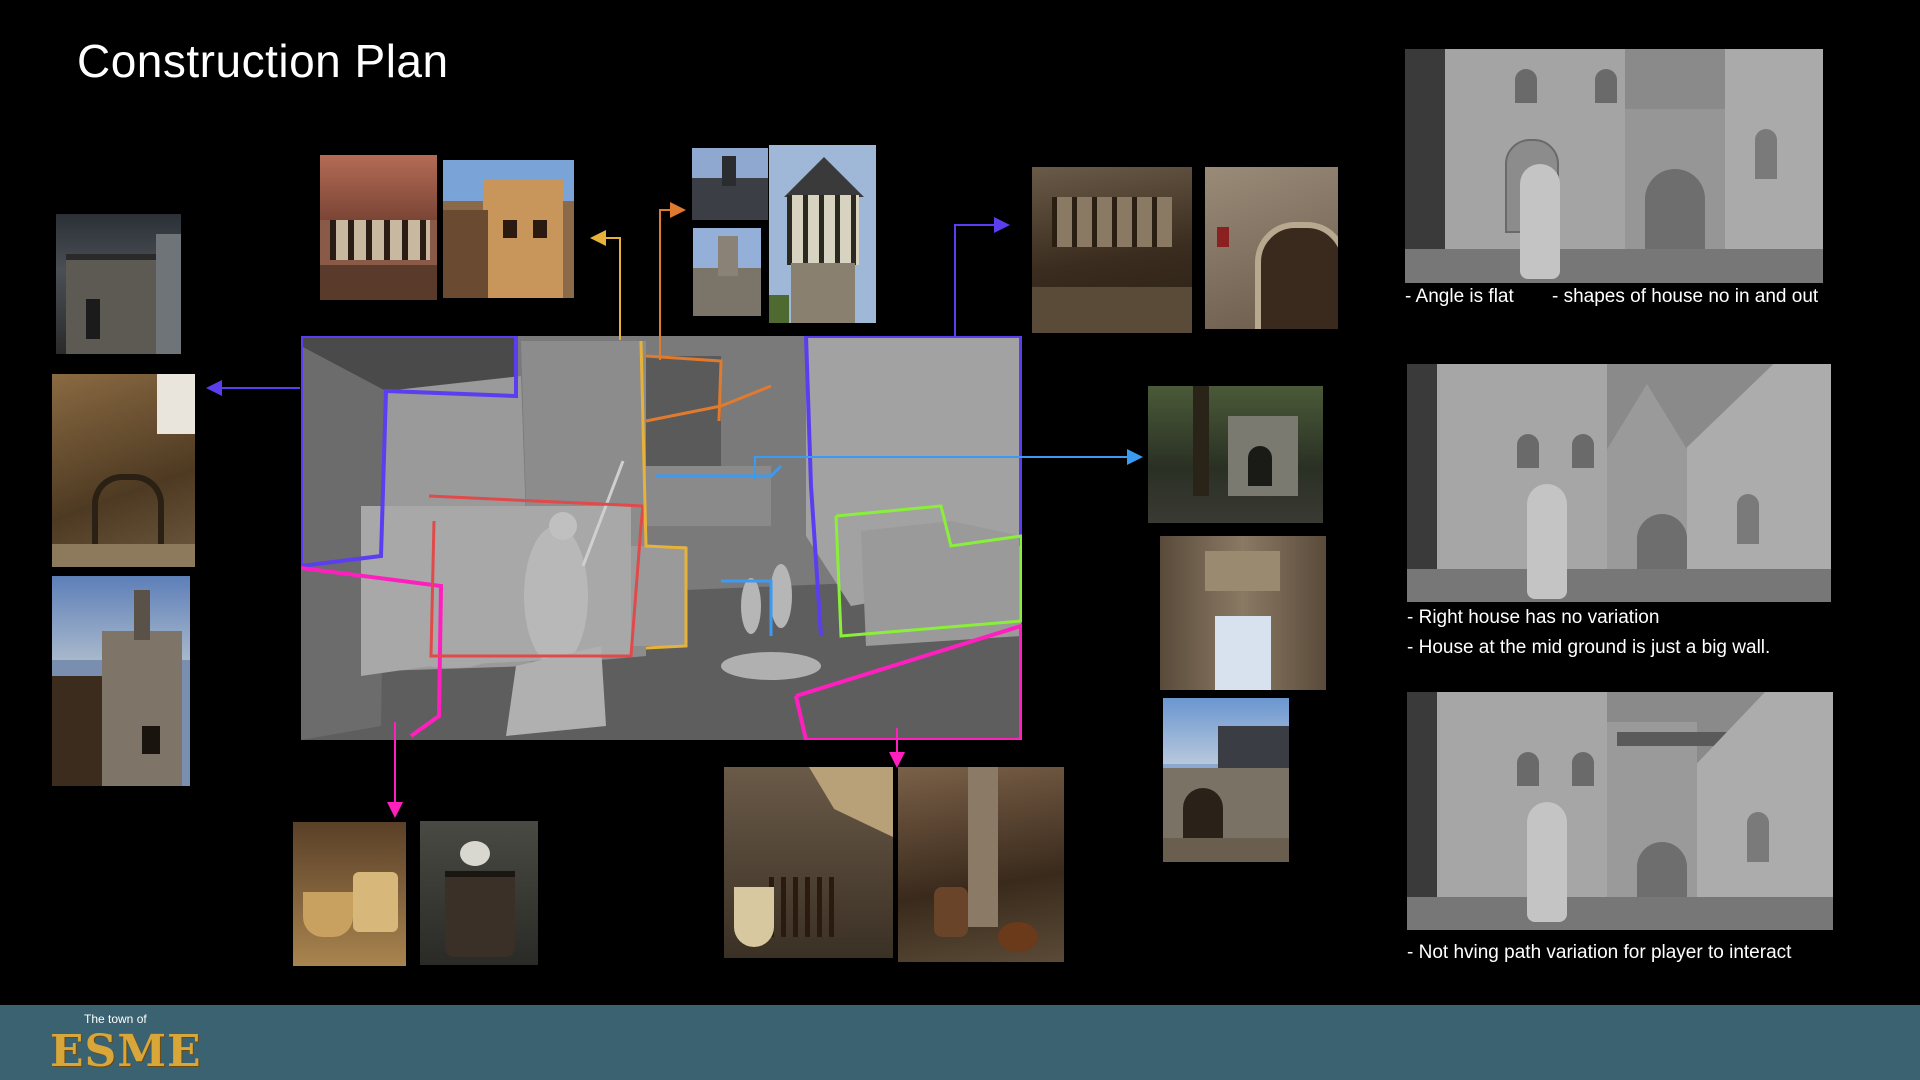  What do you see at coordinates (1459, 296) in the screenshot?
I see `note-angle-flat: - Angle is flat` at bounding box center [1459, 296].